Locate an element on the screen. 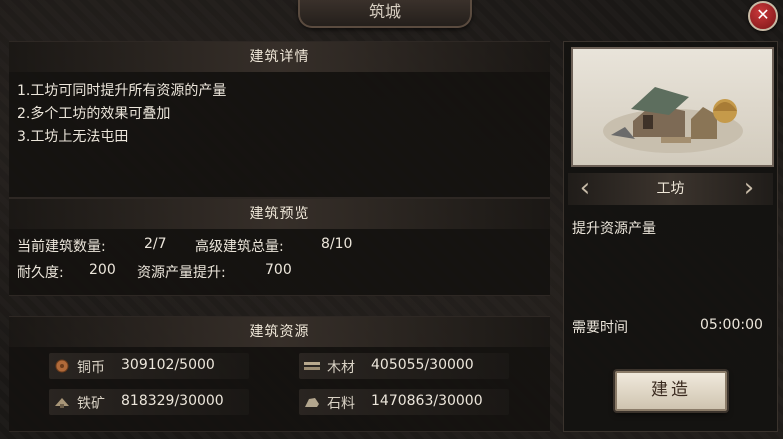 The width and height of the screenshot is (783, 439). building-description: 提升资源产量 is located at coordinates (614, 229).